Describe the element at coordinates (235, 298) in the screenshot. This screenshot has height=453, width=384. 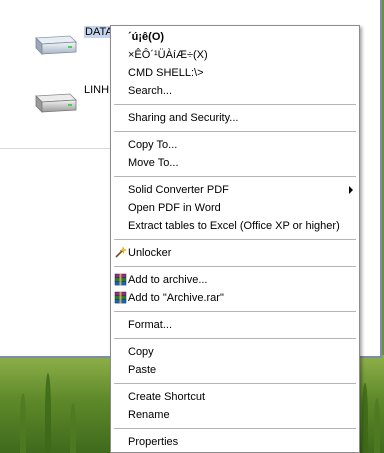
I see `menu-item-add-to-archive-rar: Add to "Archive.rar"` at that location.